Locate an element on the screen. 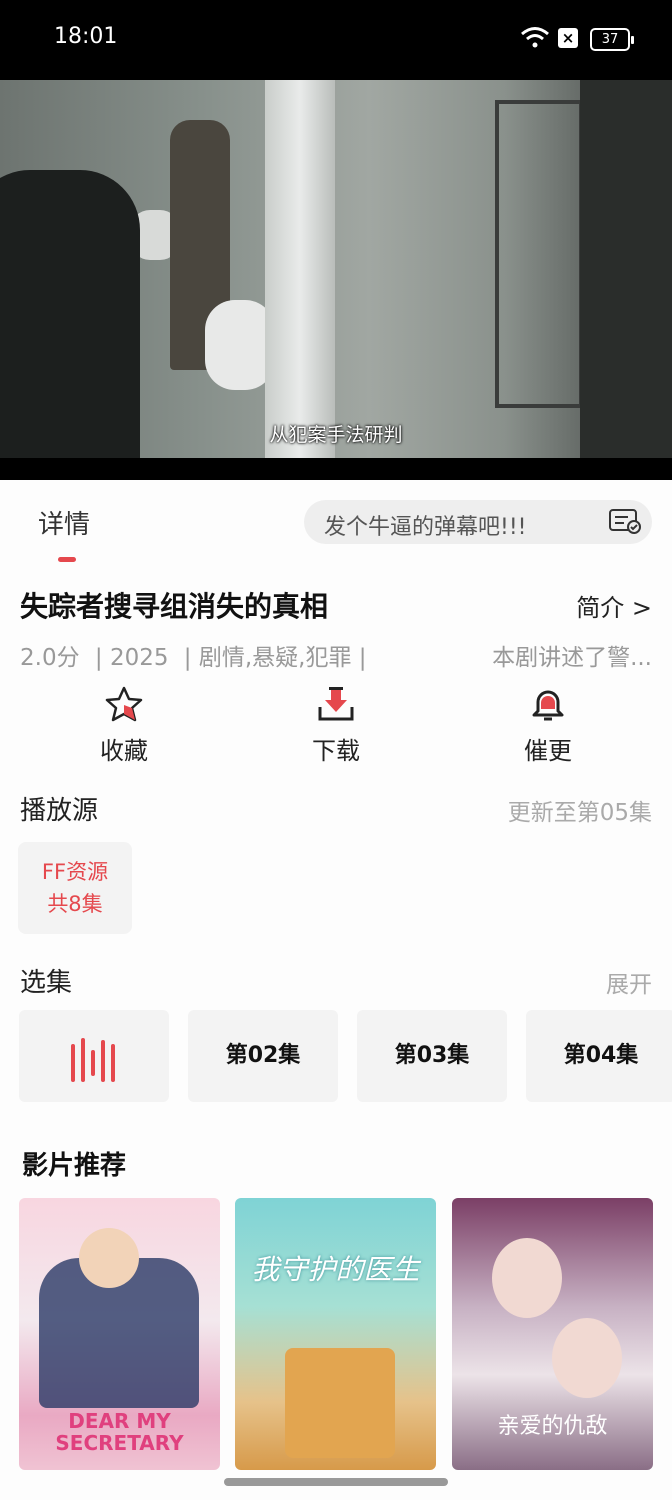 The image size is (672, 1500). source-card: FF资源 共8集 is located at coordinates (75, 888).